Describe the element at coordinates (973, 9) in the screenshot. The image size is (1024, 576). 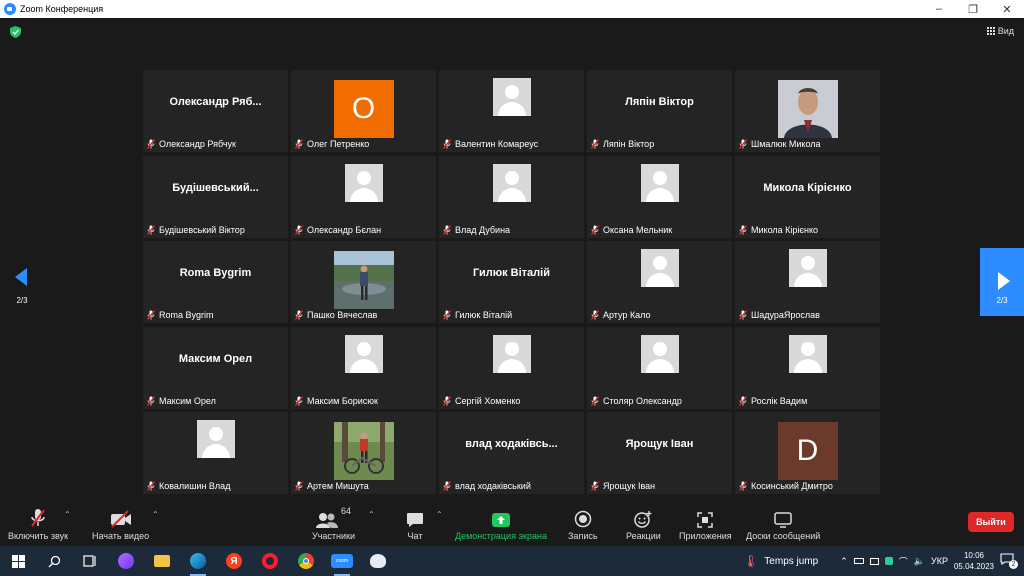
I see `restore-button: ❐` at that location.